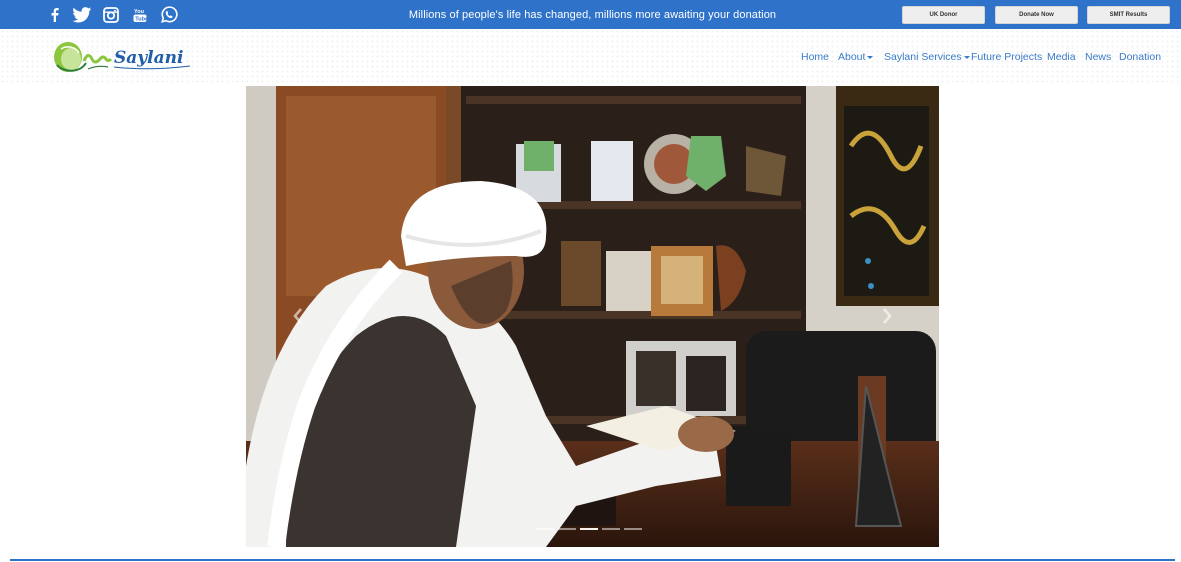  I want to click on nav-saylani-services-label: Saylani Services, so click(923, 57).